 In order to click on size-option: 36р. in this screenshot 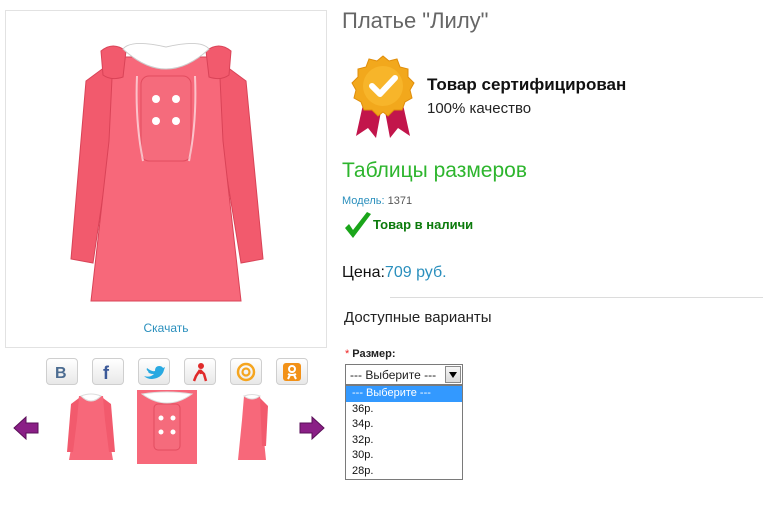, I will do `click(404, 410)`.